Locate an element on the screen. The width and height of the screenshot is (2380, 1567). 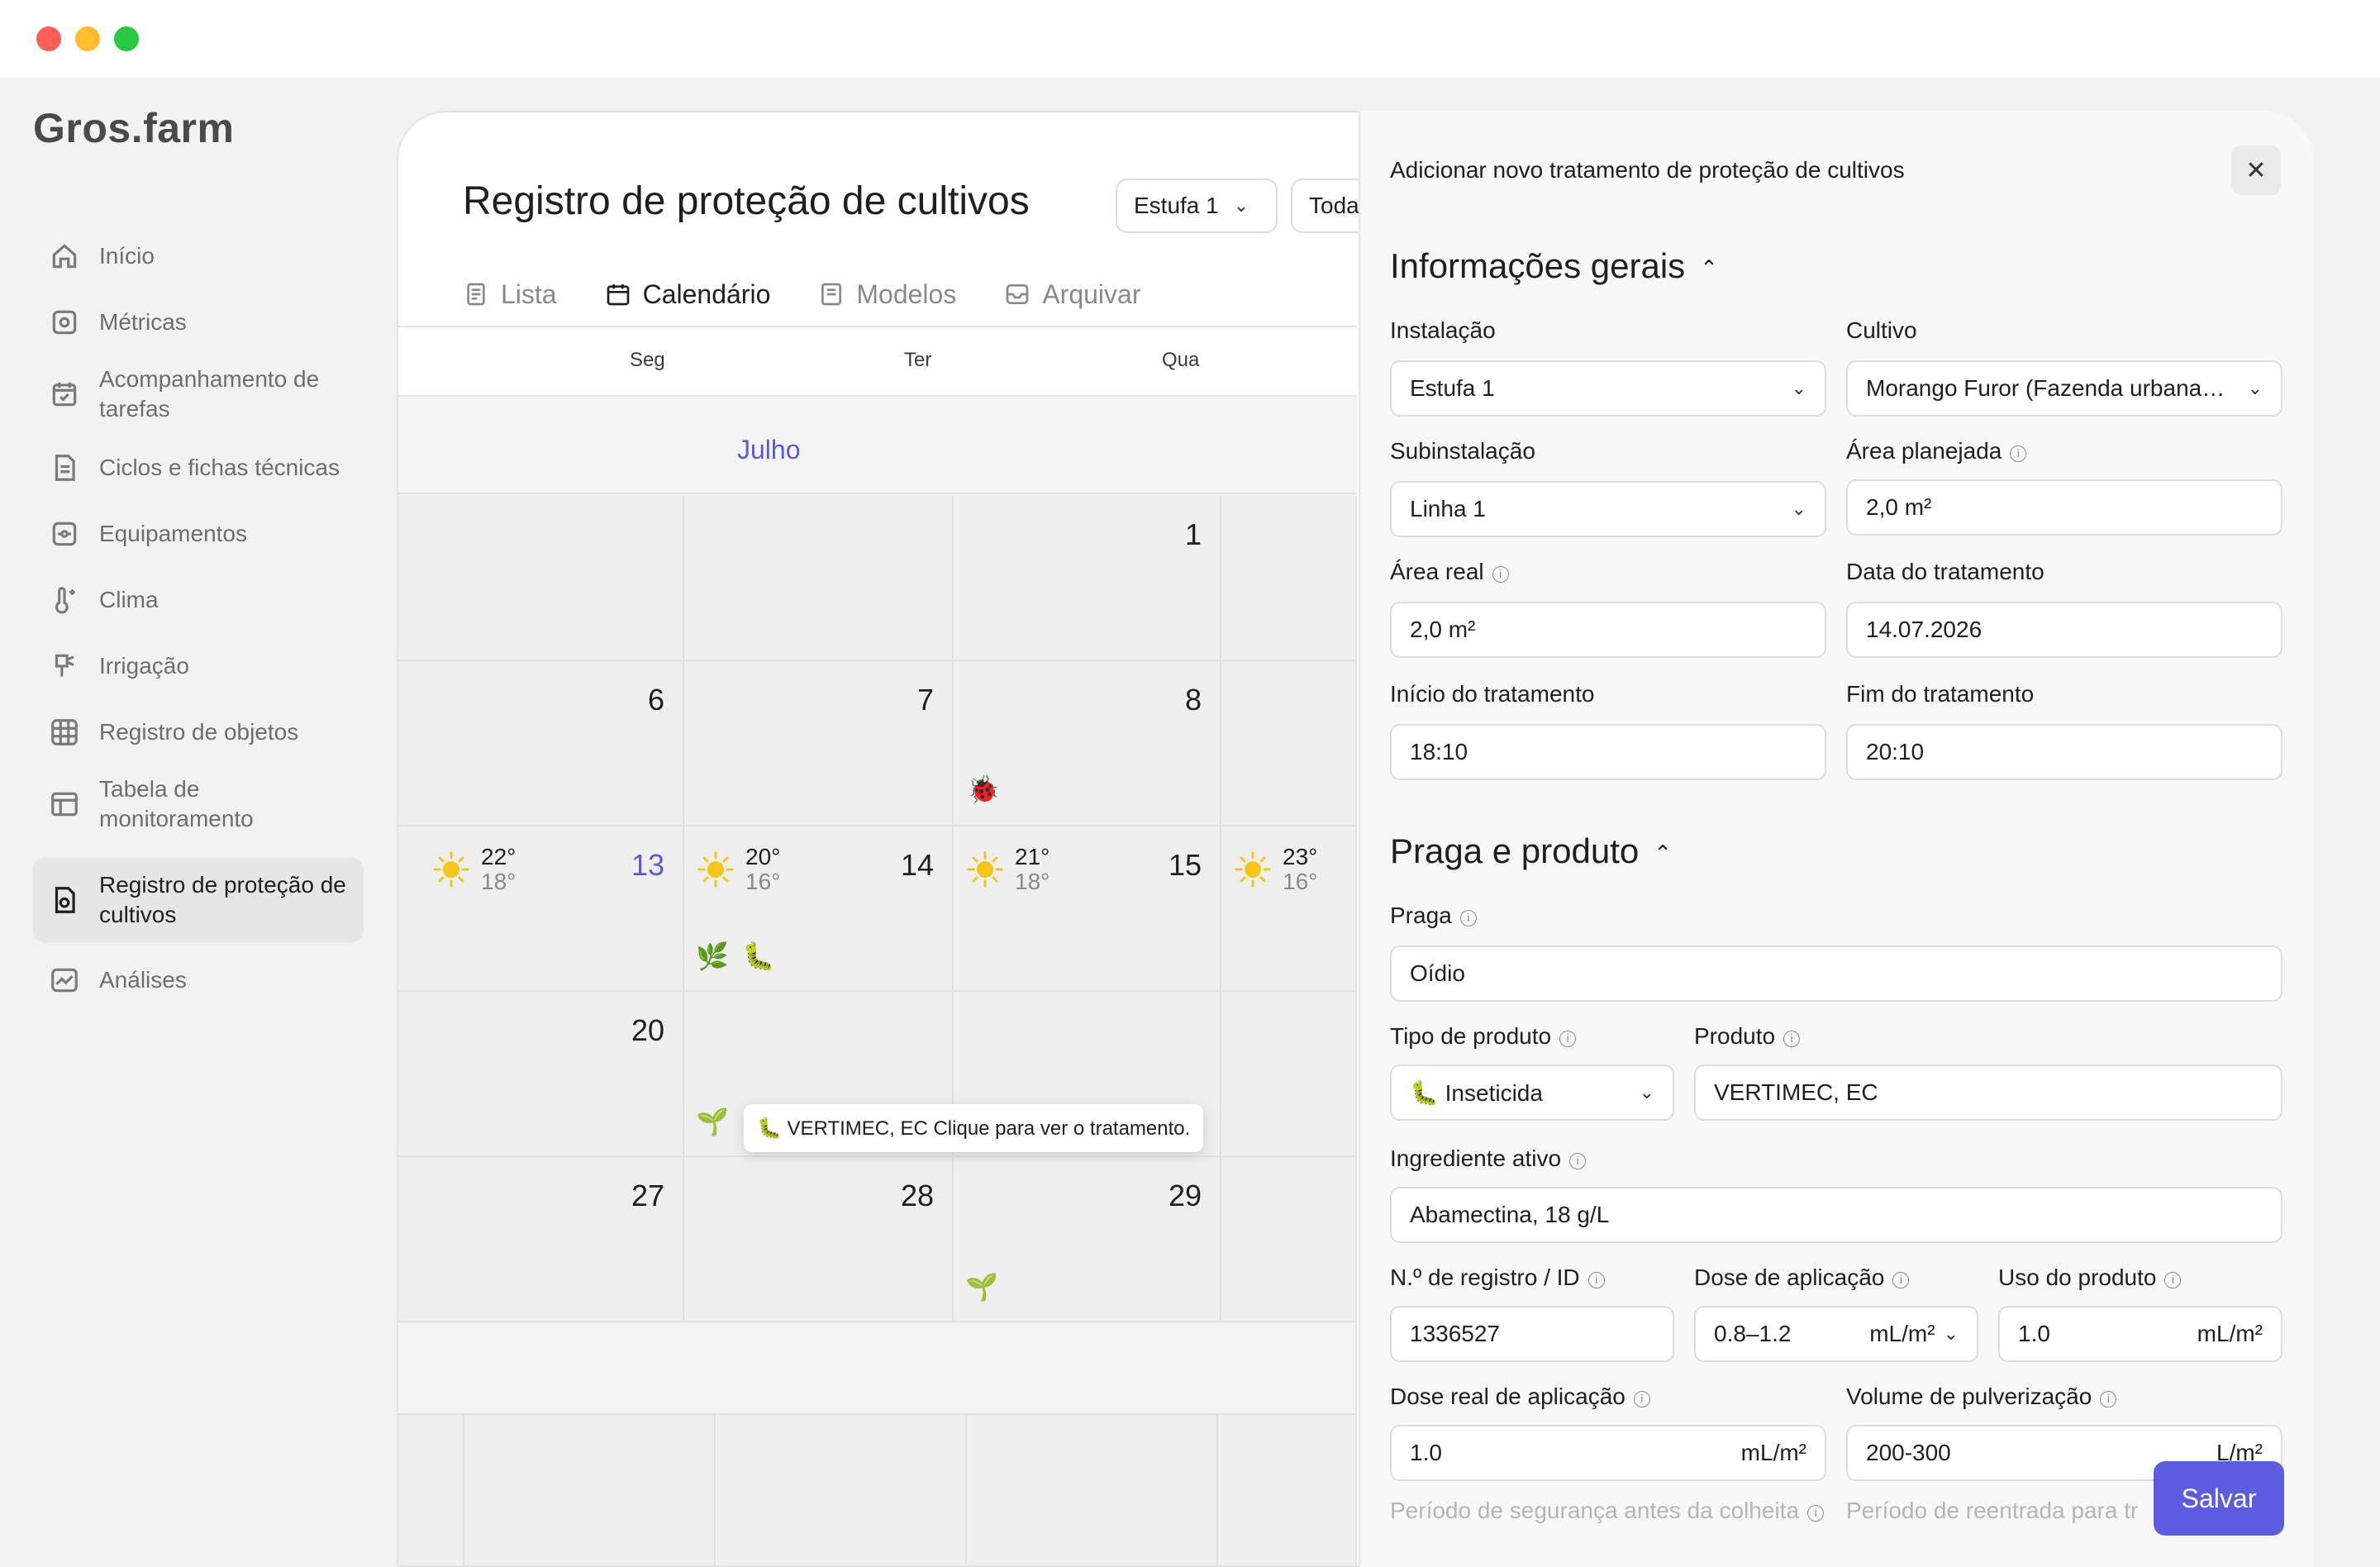
actual-dose-value: 1.0 is located at coordinates (1426, 1452).